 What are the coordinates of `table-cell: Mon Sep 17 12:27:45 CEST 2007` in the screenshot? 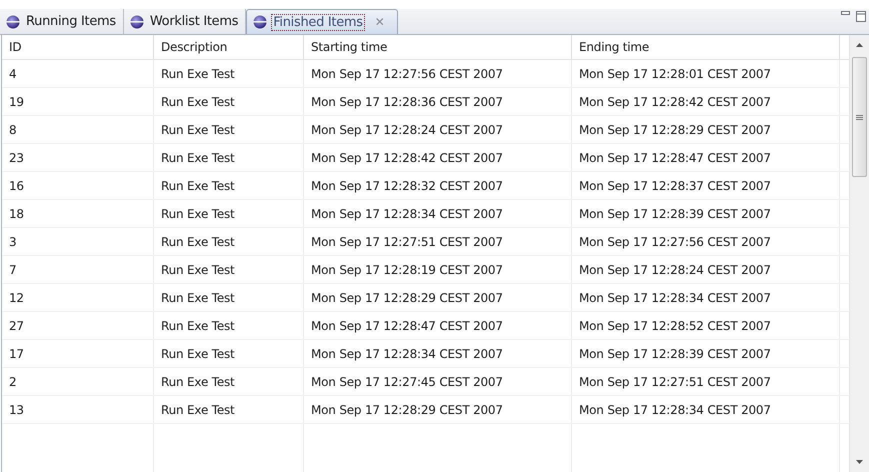 It's located at (438, 381).